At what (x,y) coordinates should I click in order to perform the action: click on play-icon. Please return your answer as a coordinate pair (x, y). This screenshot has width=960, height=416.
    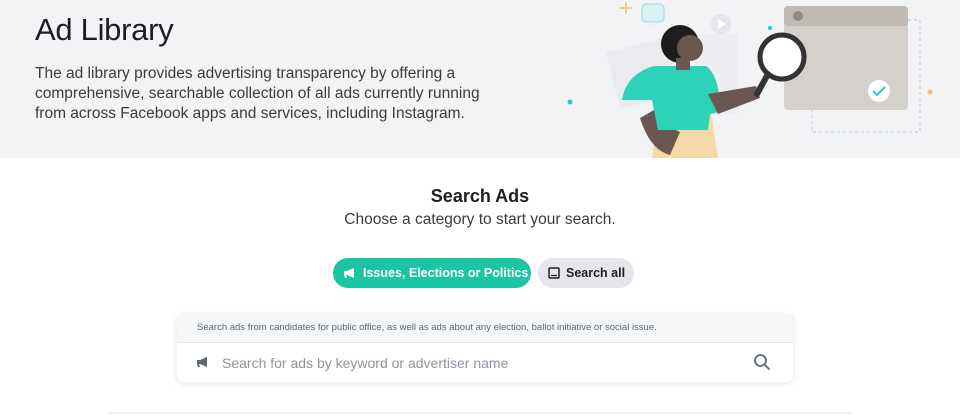
    Looking at the image, I should click on (721, 24).